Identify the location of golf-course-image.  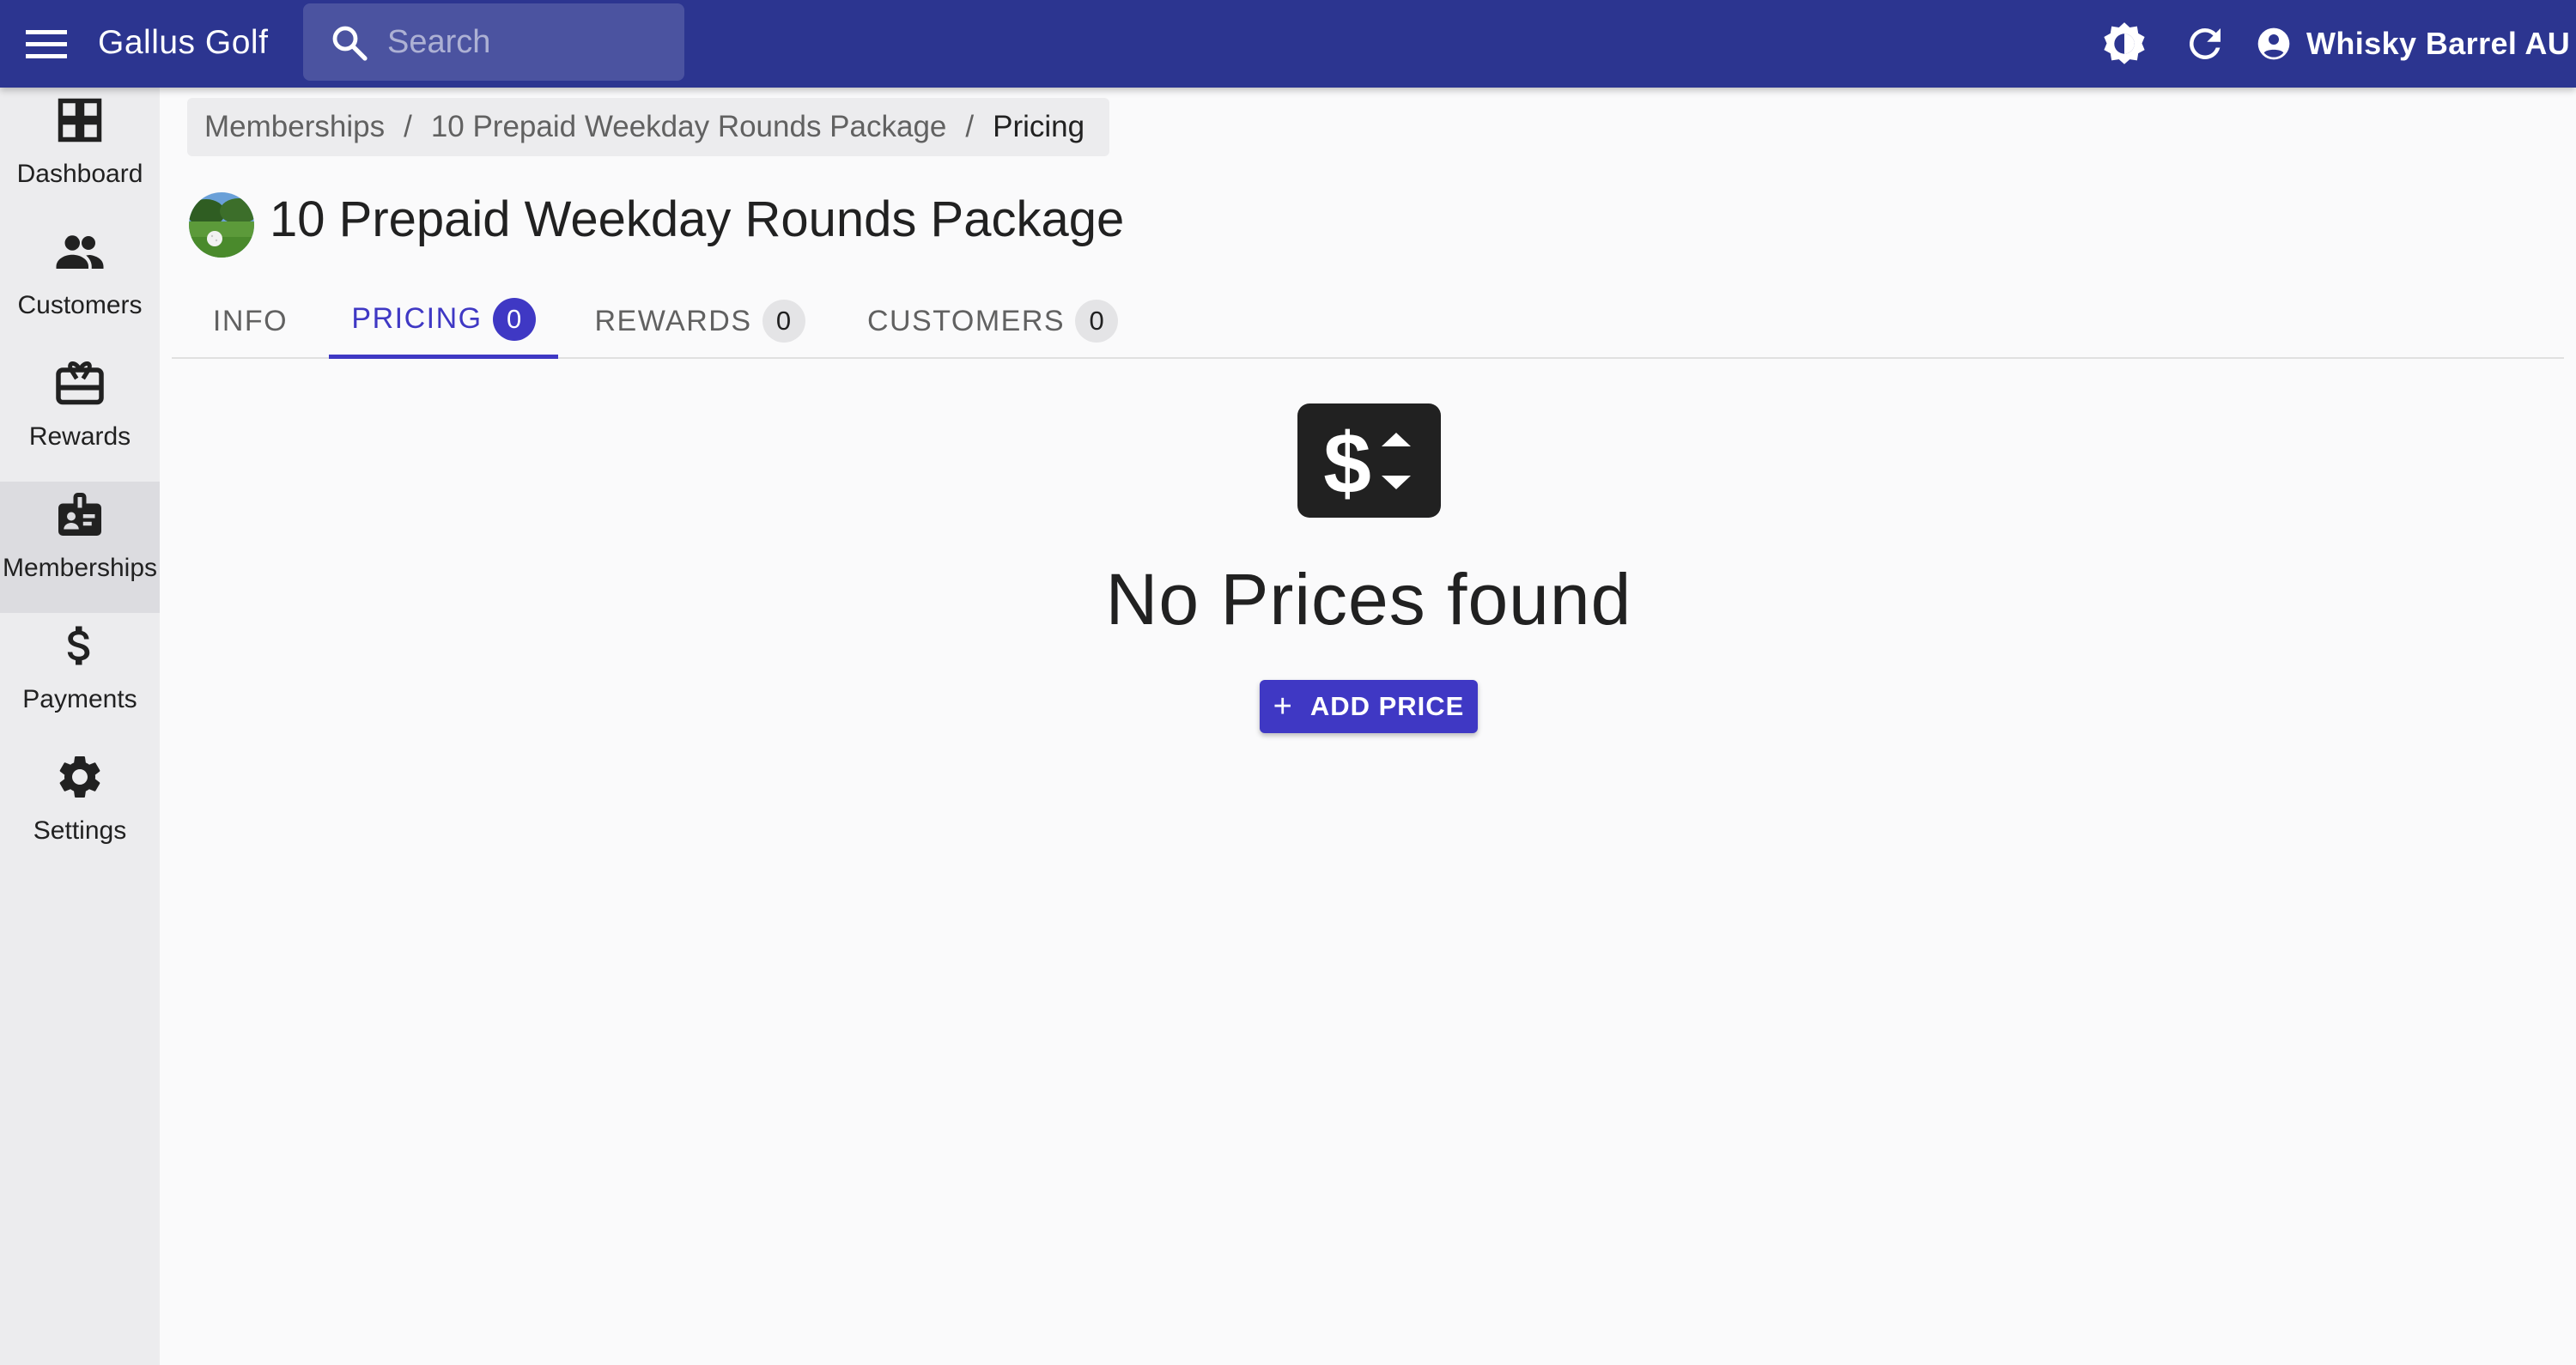
(221, 225).